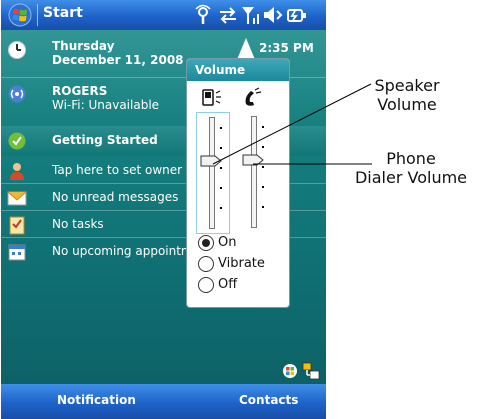 This screenshot has width=477, height=419. Describe the element at coordinates (122, 251) in the screenshot. I see `appointments-text: No upcoming appointm` at that location.